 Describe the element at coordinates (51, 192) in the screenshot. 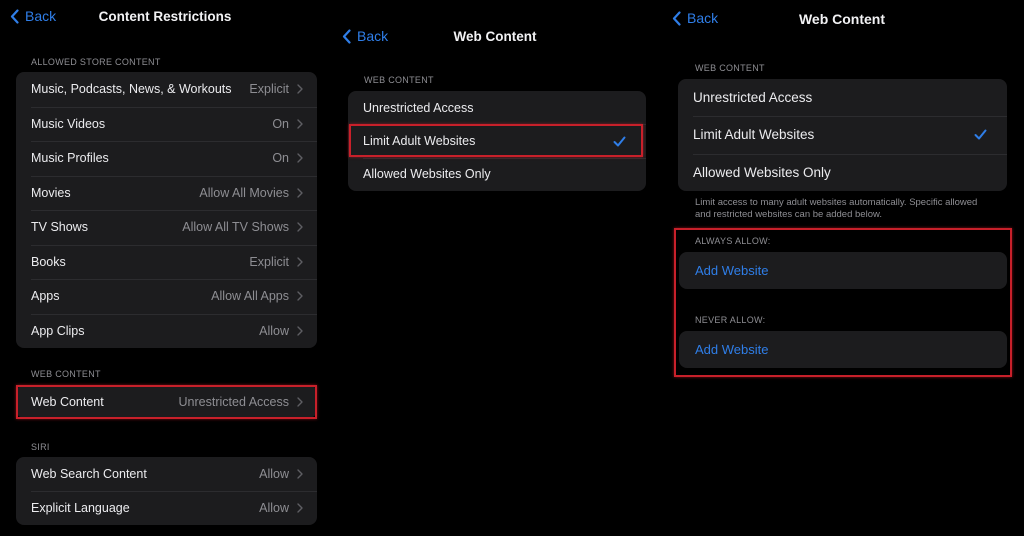

I see `row-label: Movies` at that location.